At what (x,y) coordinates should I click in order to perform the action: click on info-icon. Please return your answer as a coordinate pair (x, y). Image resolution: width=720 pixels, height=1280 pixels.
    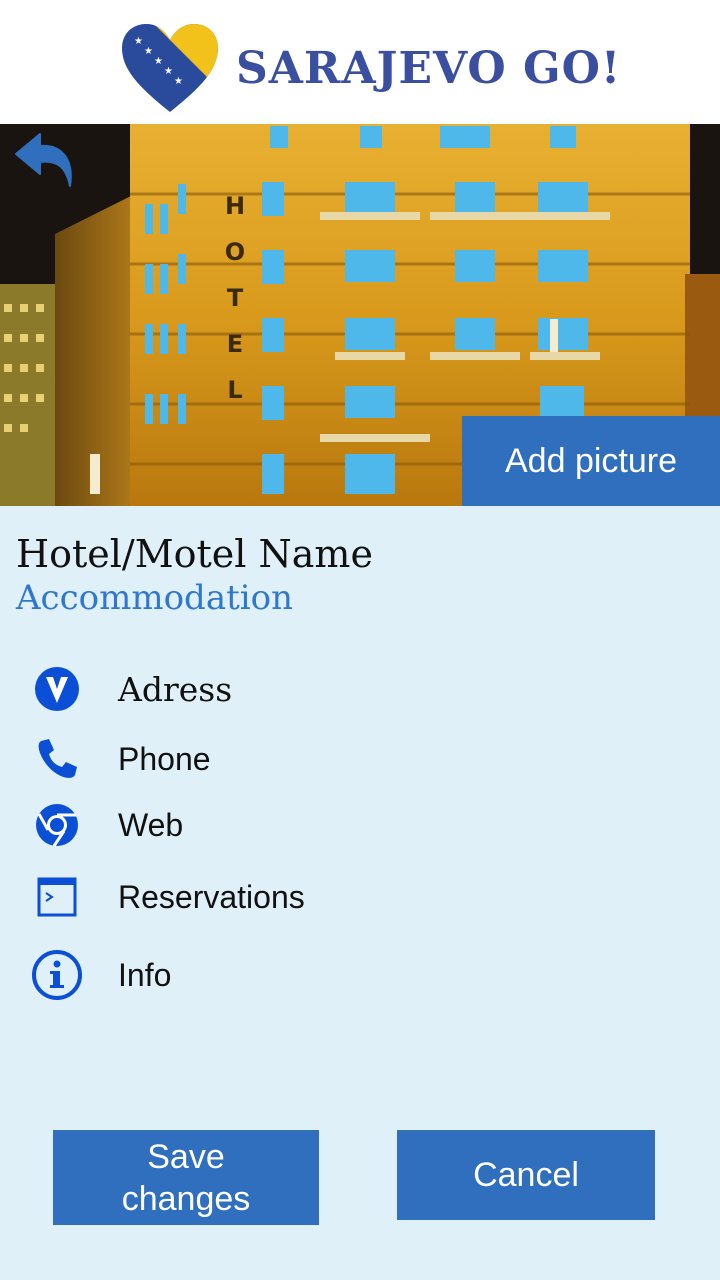
    Looking at the image, I should click on (57, 975).